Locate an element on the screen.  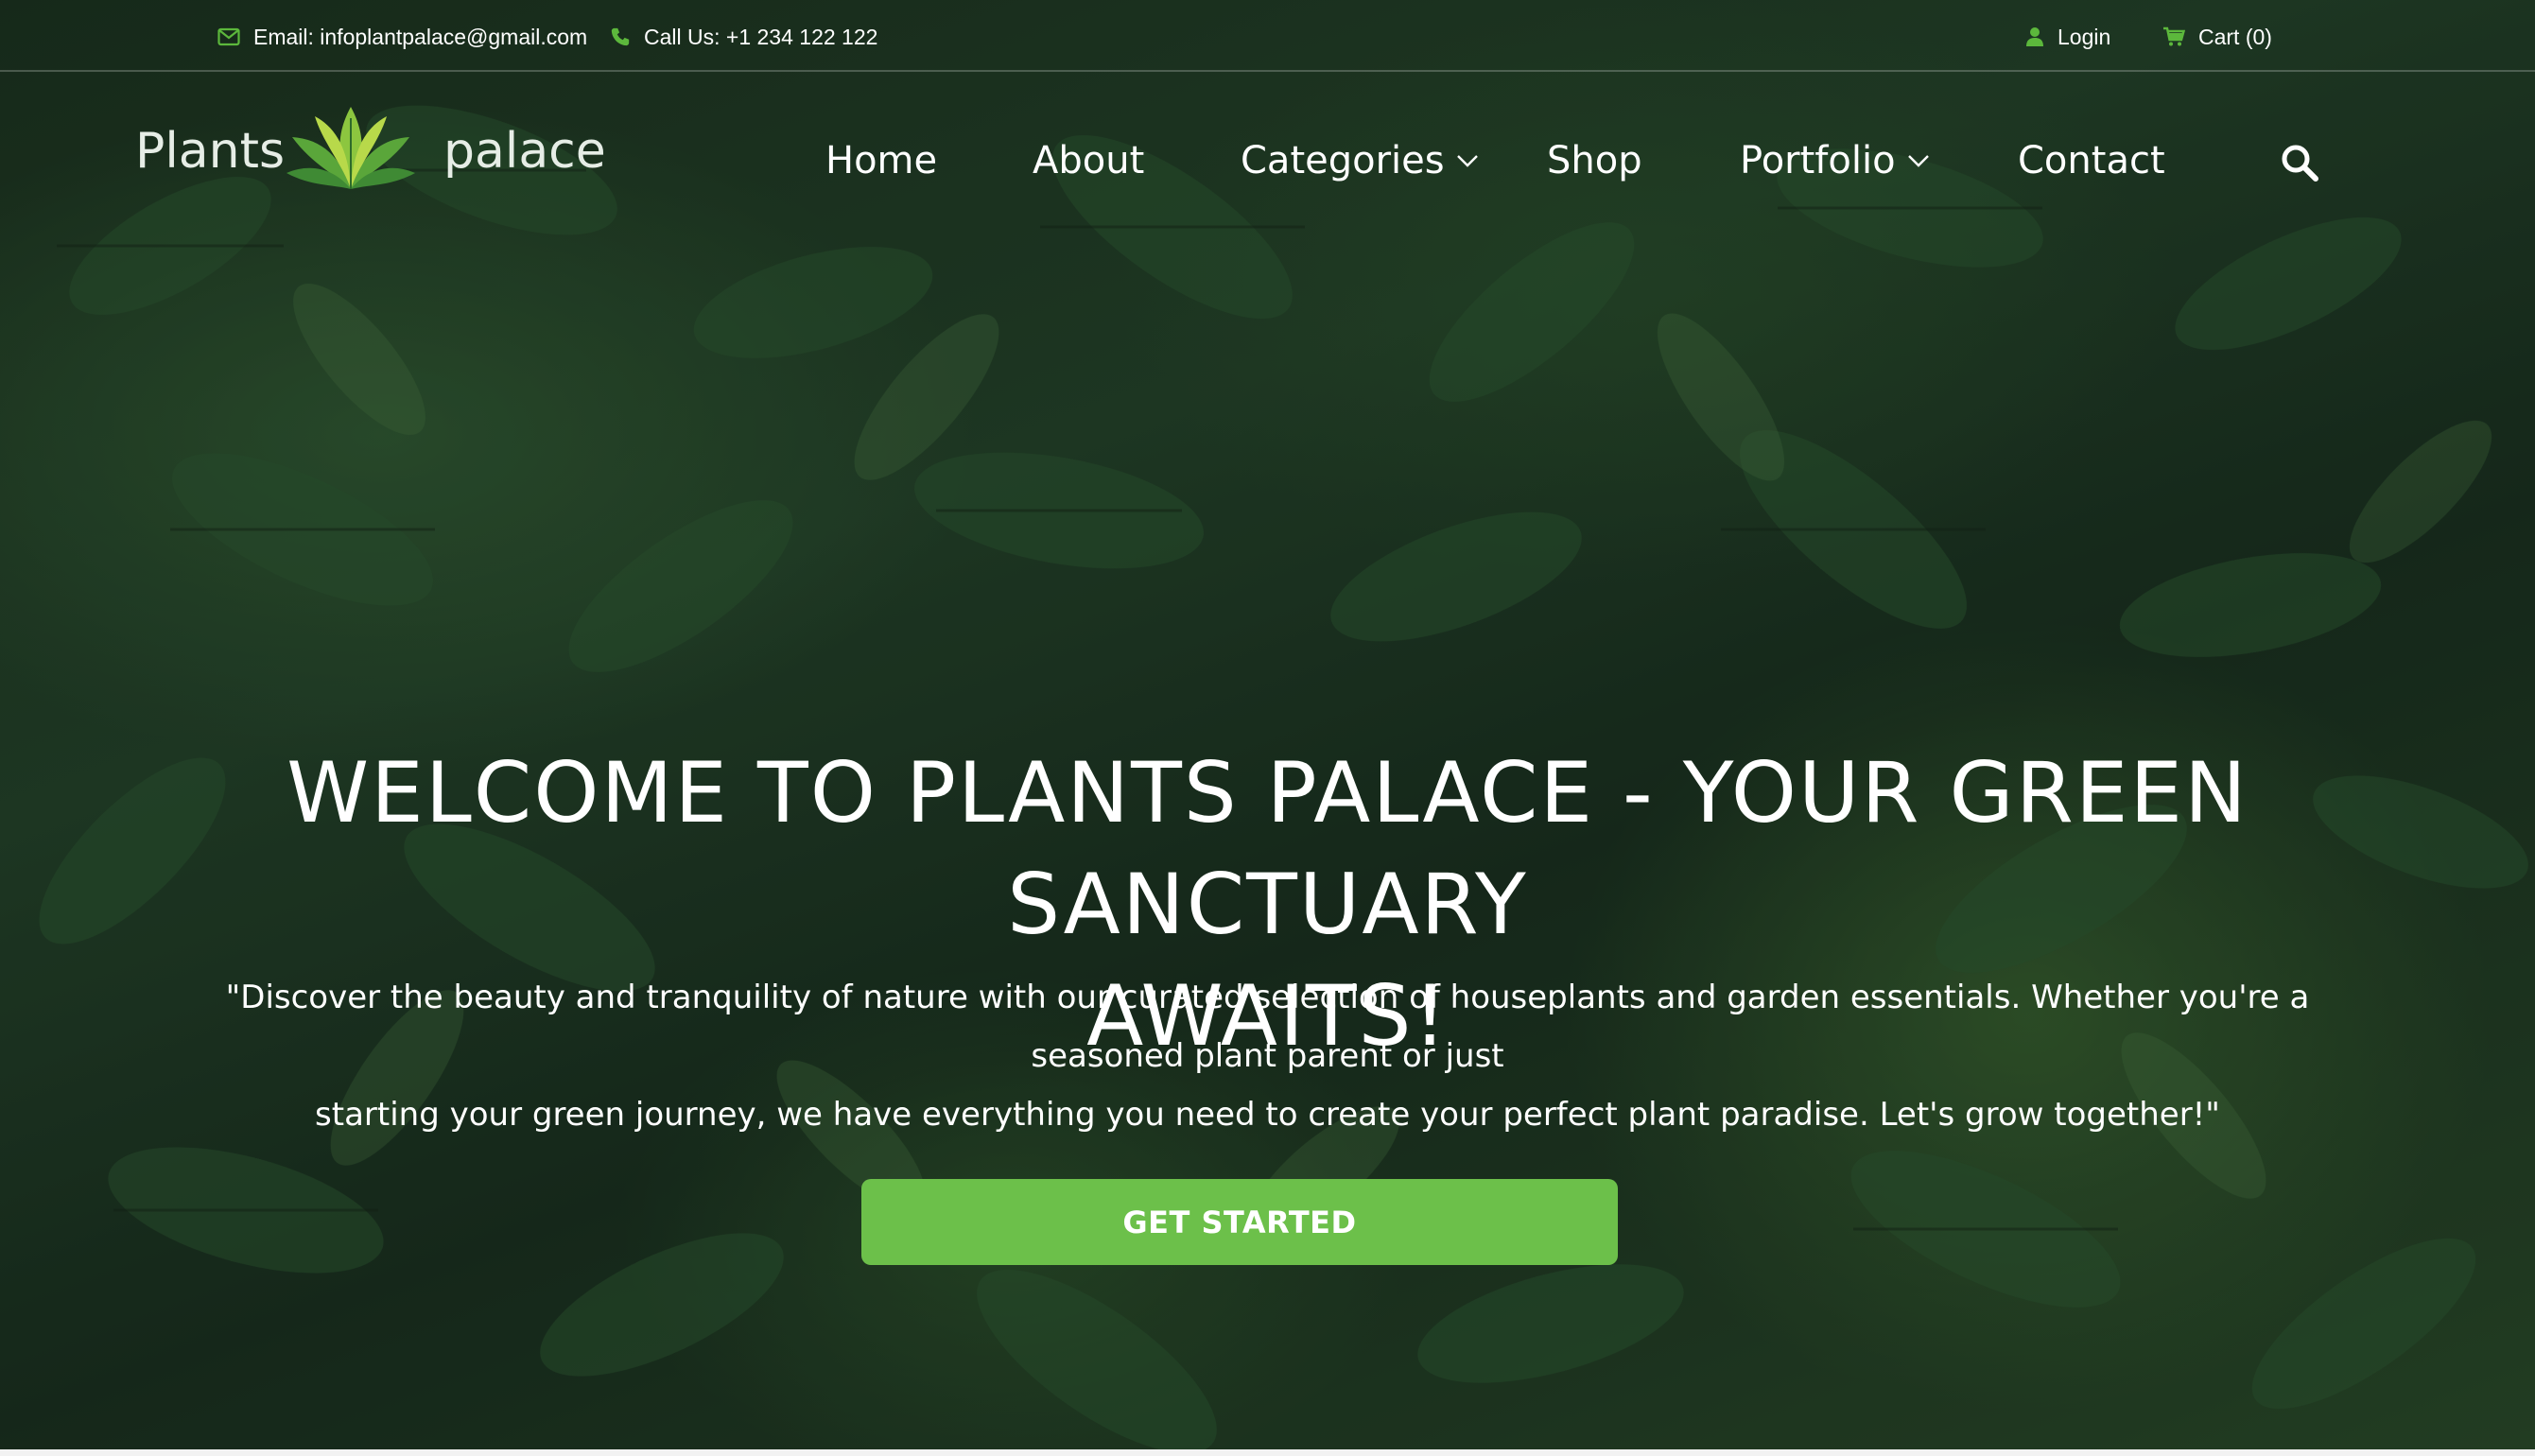
get-started-button: GET STARTED is located at coordinates (1239, 1222).